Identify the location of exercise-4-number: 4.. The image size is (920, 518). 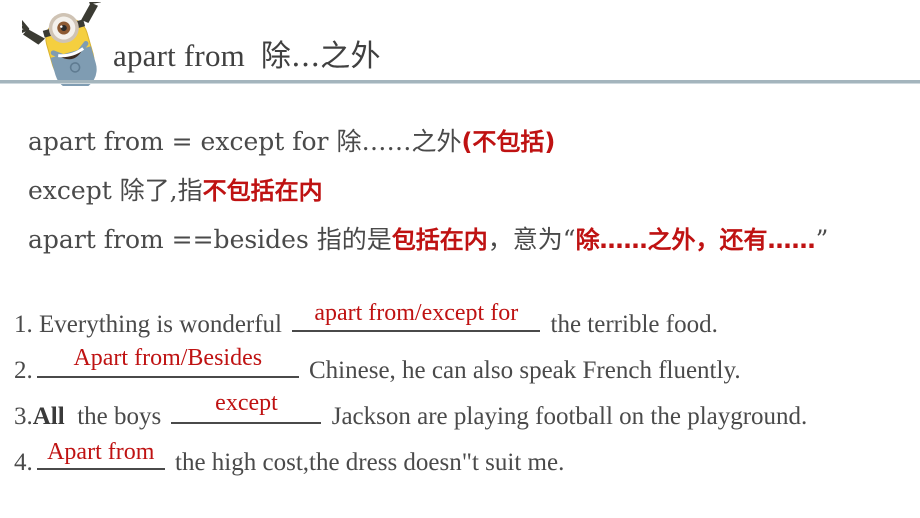
(23, 462).